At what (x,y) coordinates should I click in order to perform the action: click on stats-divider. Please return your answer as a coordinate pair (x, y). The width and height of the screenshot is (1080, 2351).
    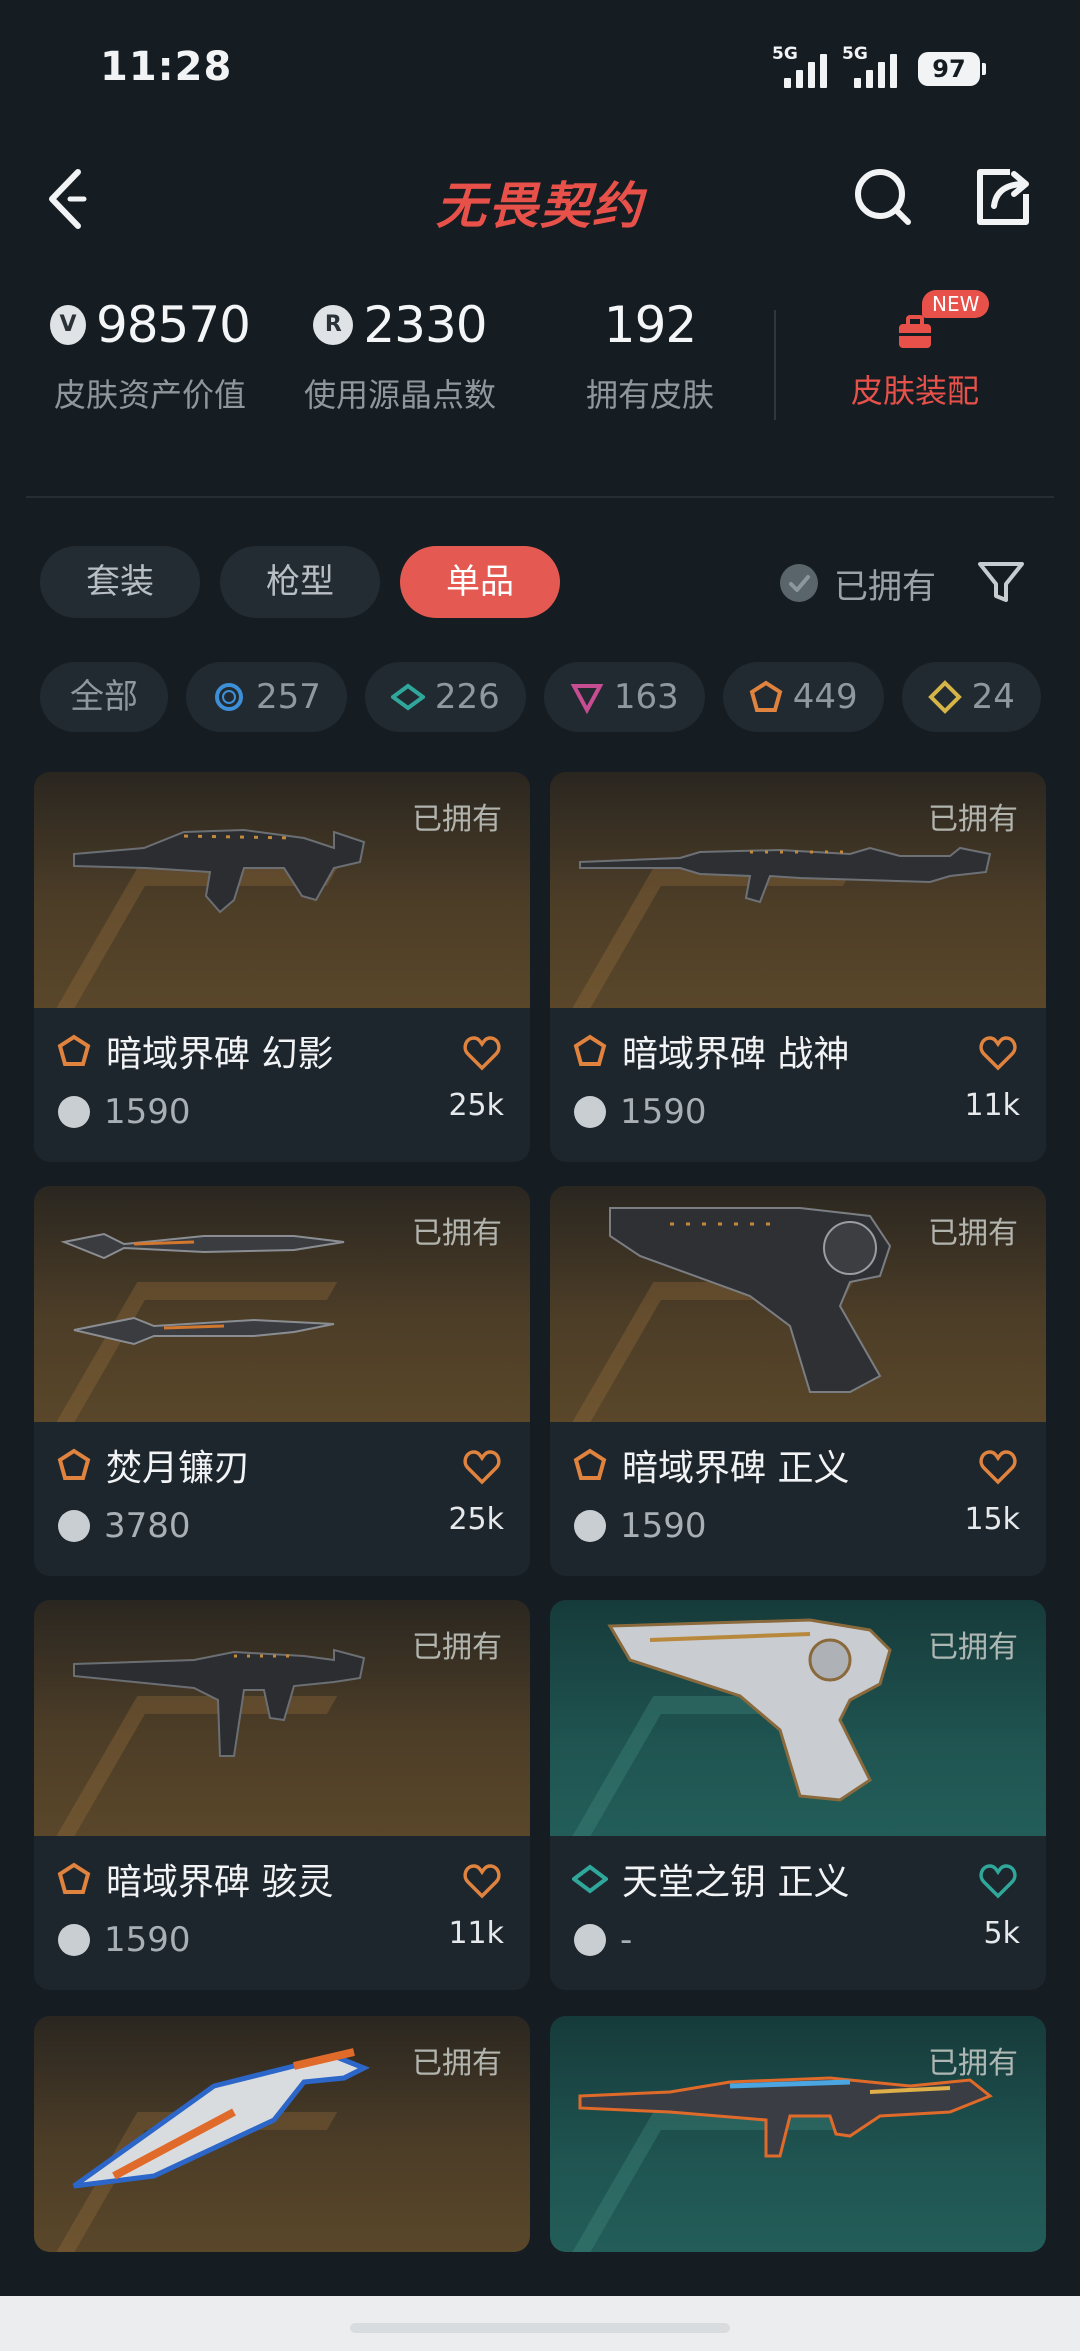
    Looking at the image, I should click on (775, 365).